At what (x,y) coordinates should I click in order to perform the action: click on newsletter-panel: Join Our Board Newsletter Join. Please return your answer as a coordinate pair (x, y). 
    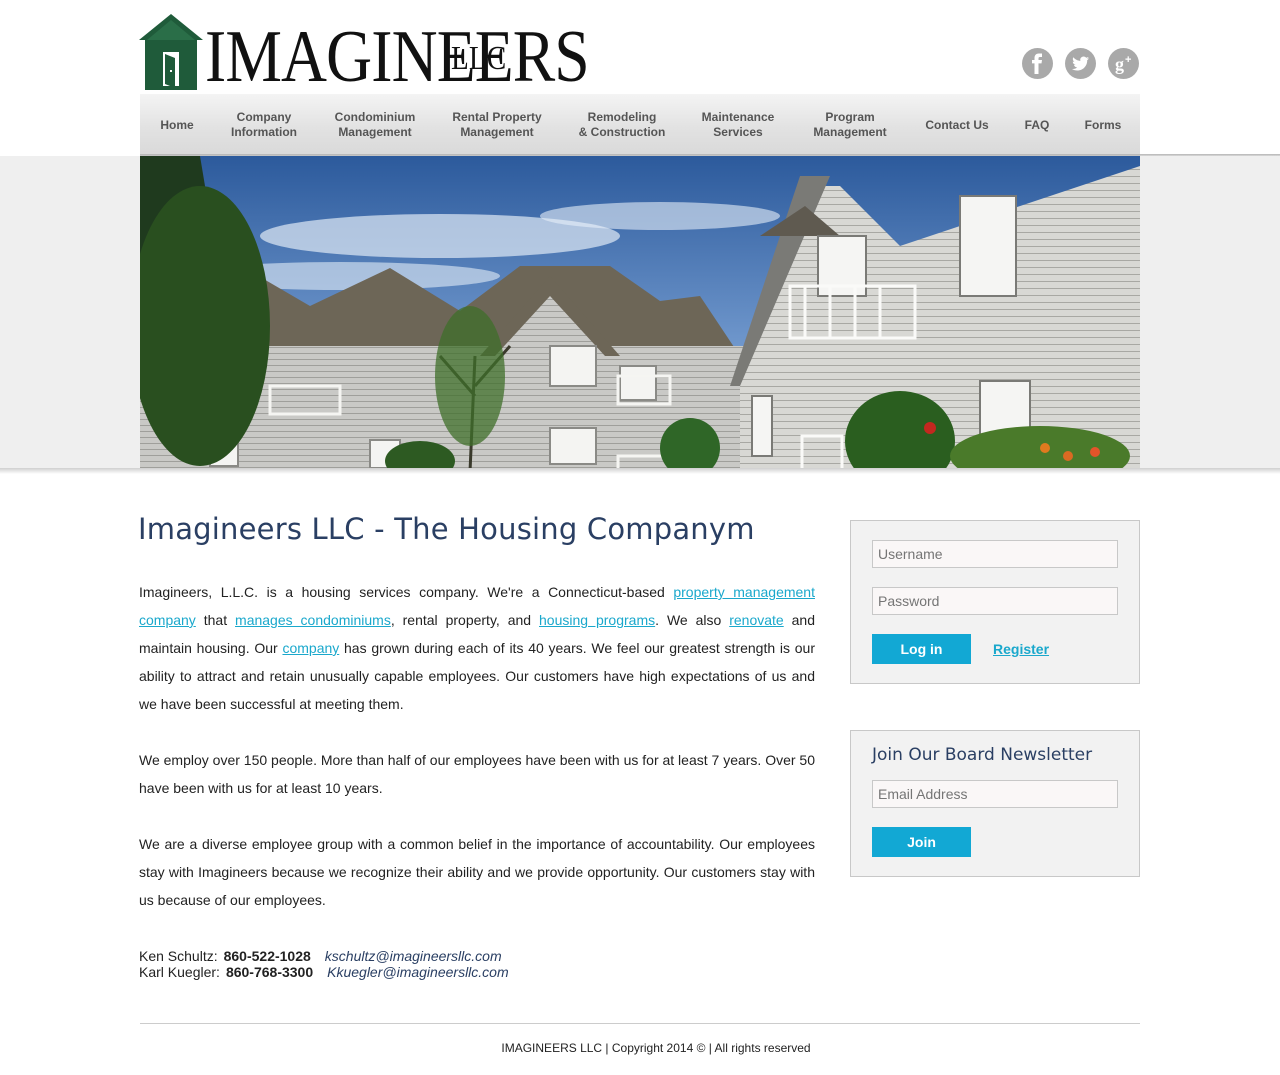
    Looking at the image, I should click on (995, 803).